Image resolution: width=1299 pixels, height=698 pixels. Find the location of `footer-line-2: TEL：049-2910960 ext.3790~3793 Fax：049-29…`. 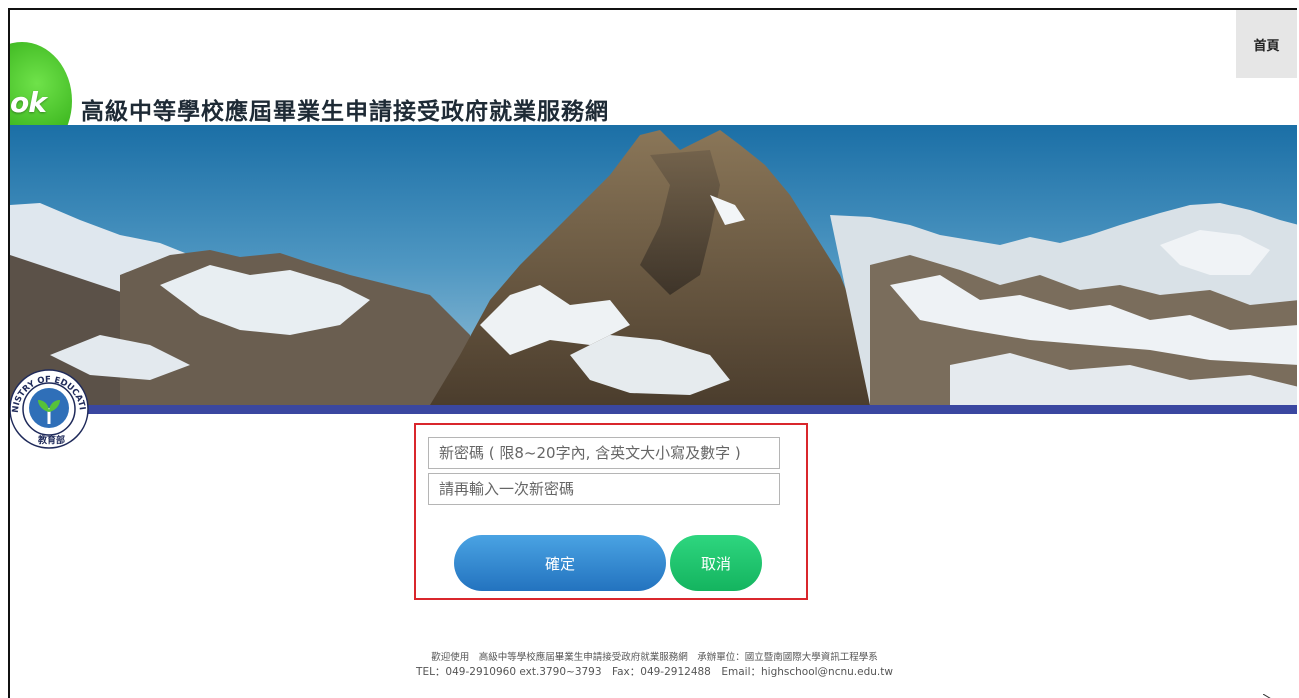

footer-line-2: TEL：049-2910960 ext.3790~3793 Fax：049-29… is located at coordinates (654, 672).